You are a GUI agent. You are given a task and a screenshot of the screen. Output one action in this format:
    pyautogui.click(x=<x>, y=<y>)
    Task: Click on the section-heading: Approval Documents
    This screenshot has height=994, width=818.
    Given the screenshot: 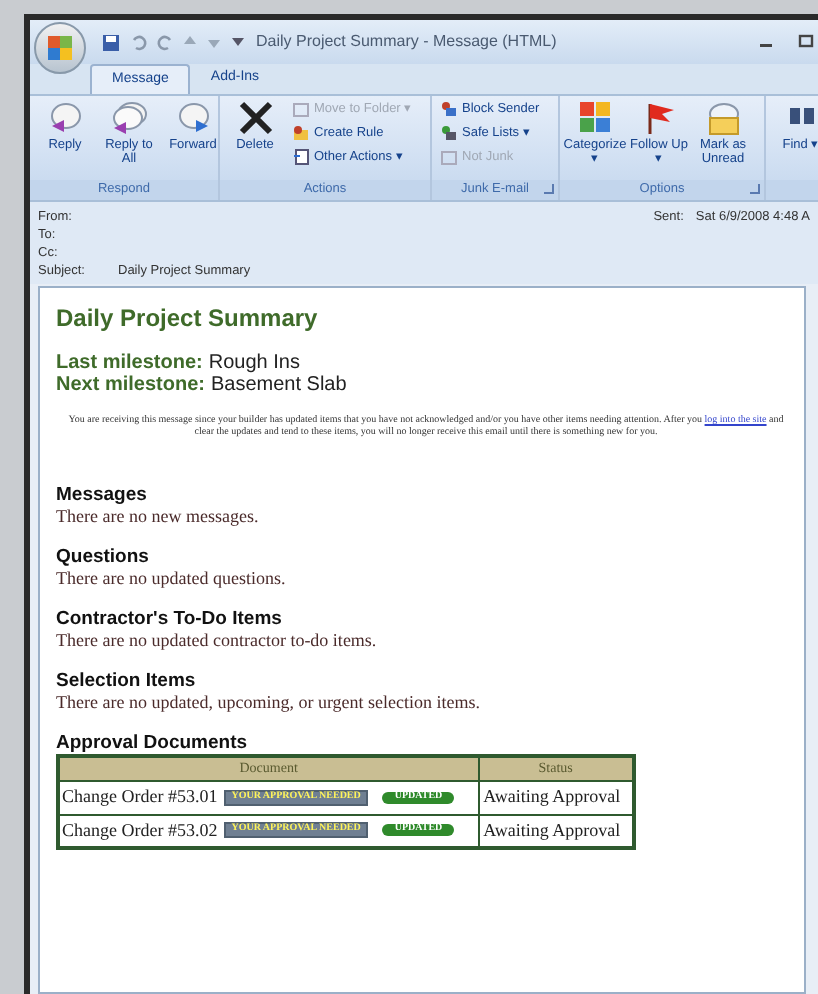 What is the action you would take?
    pyautogui.click(x=153, y=743)
    